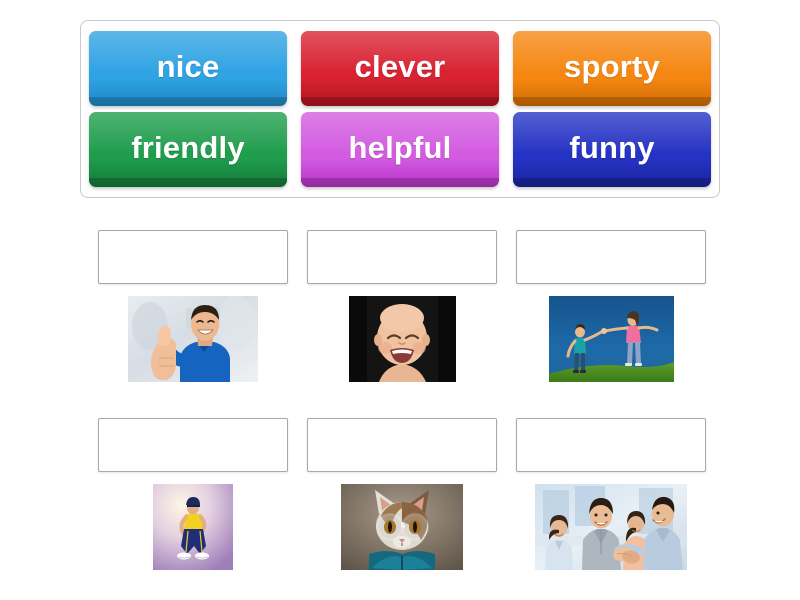  What do you see at coordinates (402, 339) in the screenshot?
I see `laughing-baby-photo` at bounding box center [402, 339].